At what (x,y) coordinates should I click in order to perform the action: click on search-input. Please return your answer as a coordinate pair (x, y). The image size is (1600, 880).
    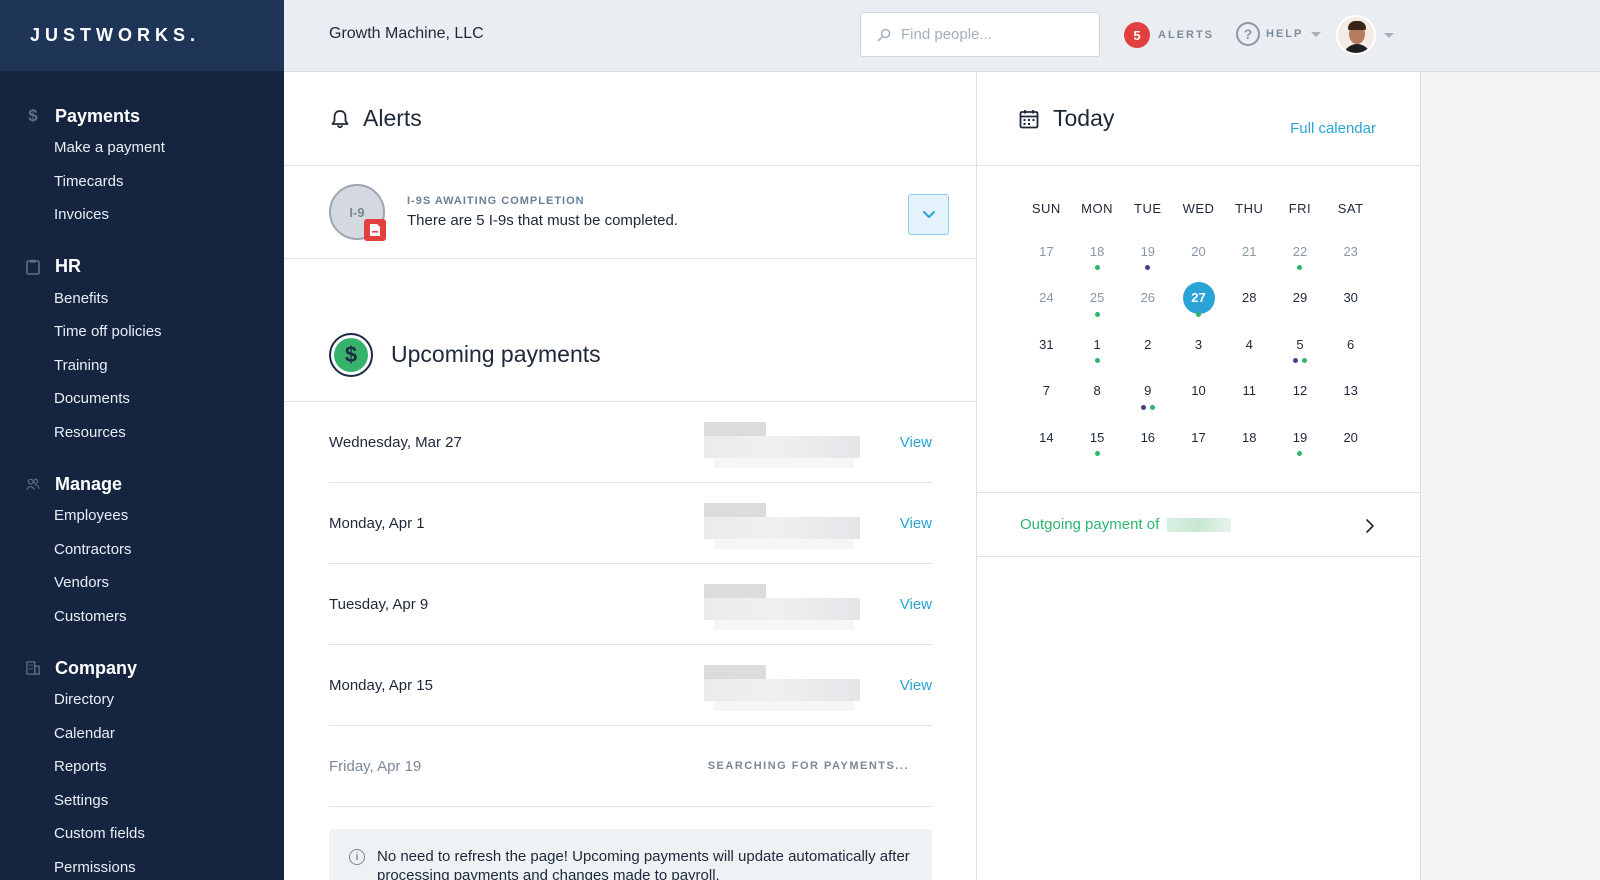
    Looking at the image, I should click on (996, 34).